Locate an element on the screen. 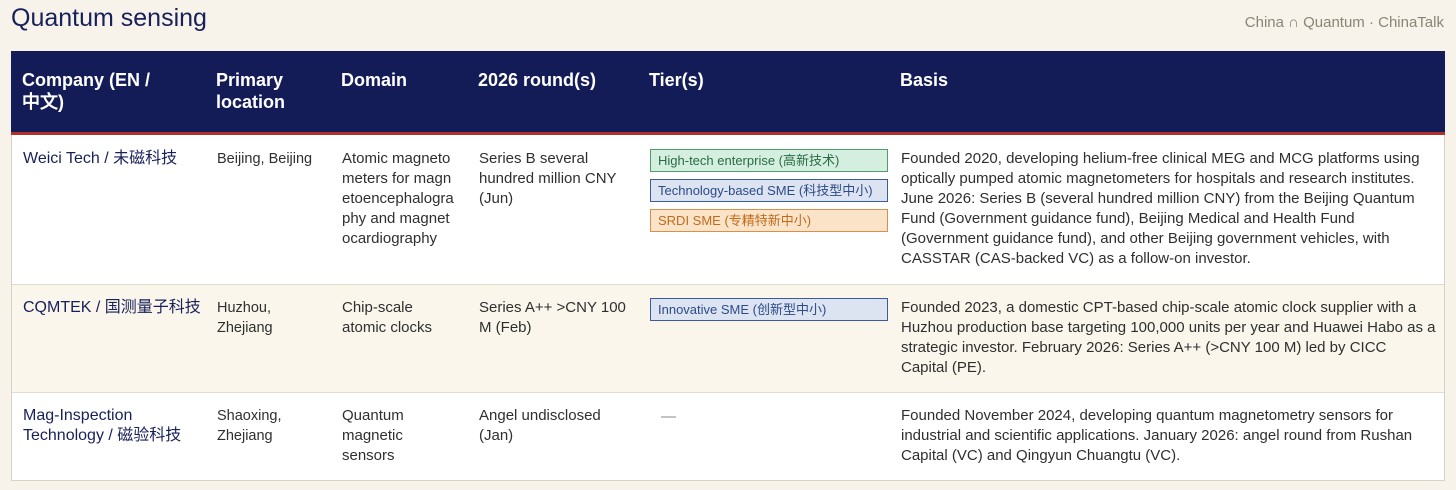 The image size is (1456, 490). tier-badge: High-tech enterprise (高新技术) is located at coordinates (769, 160).